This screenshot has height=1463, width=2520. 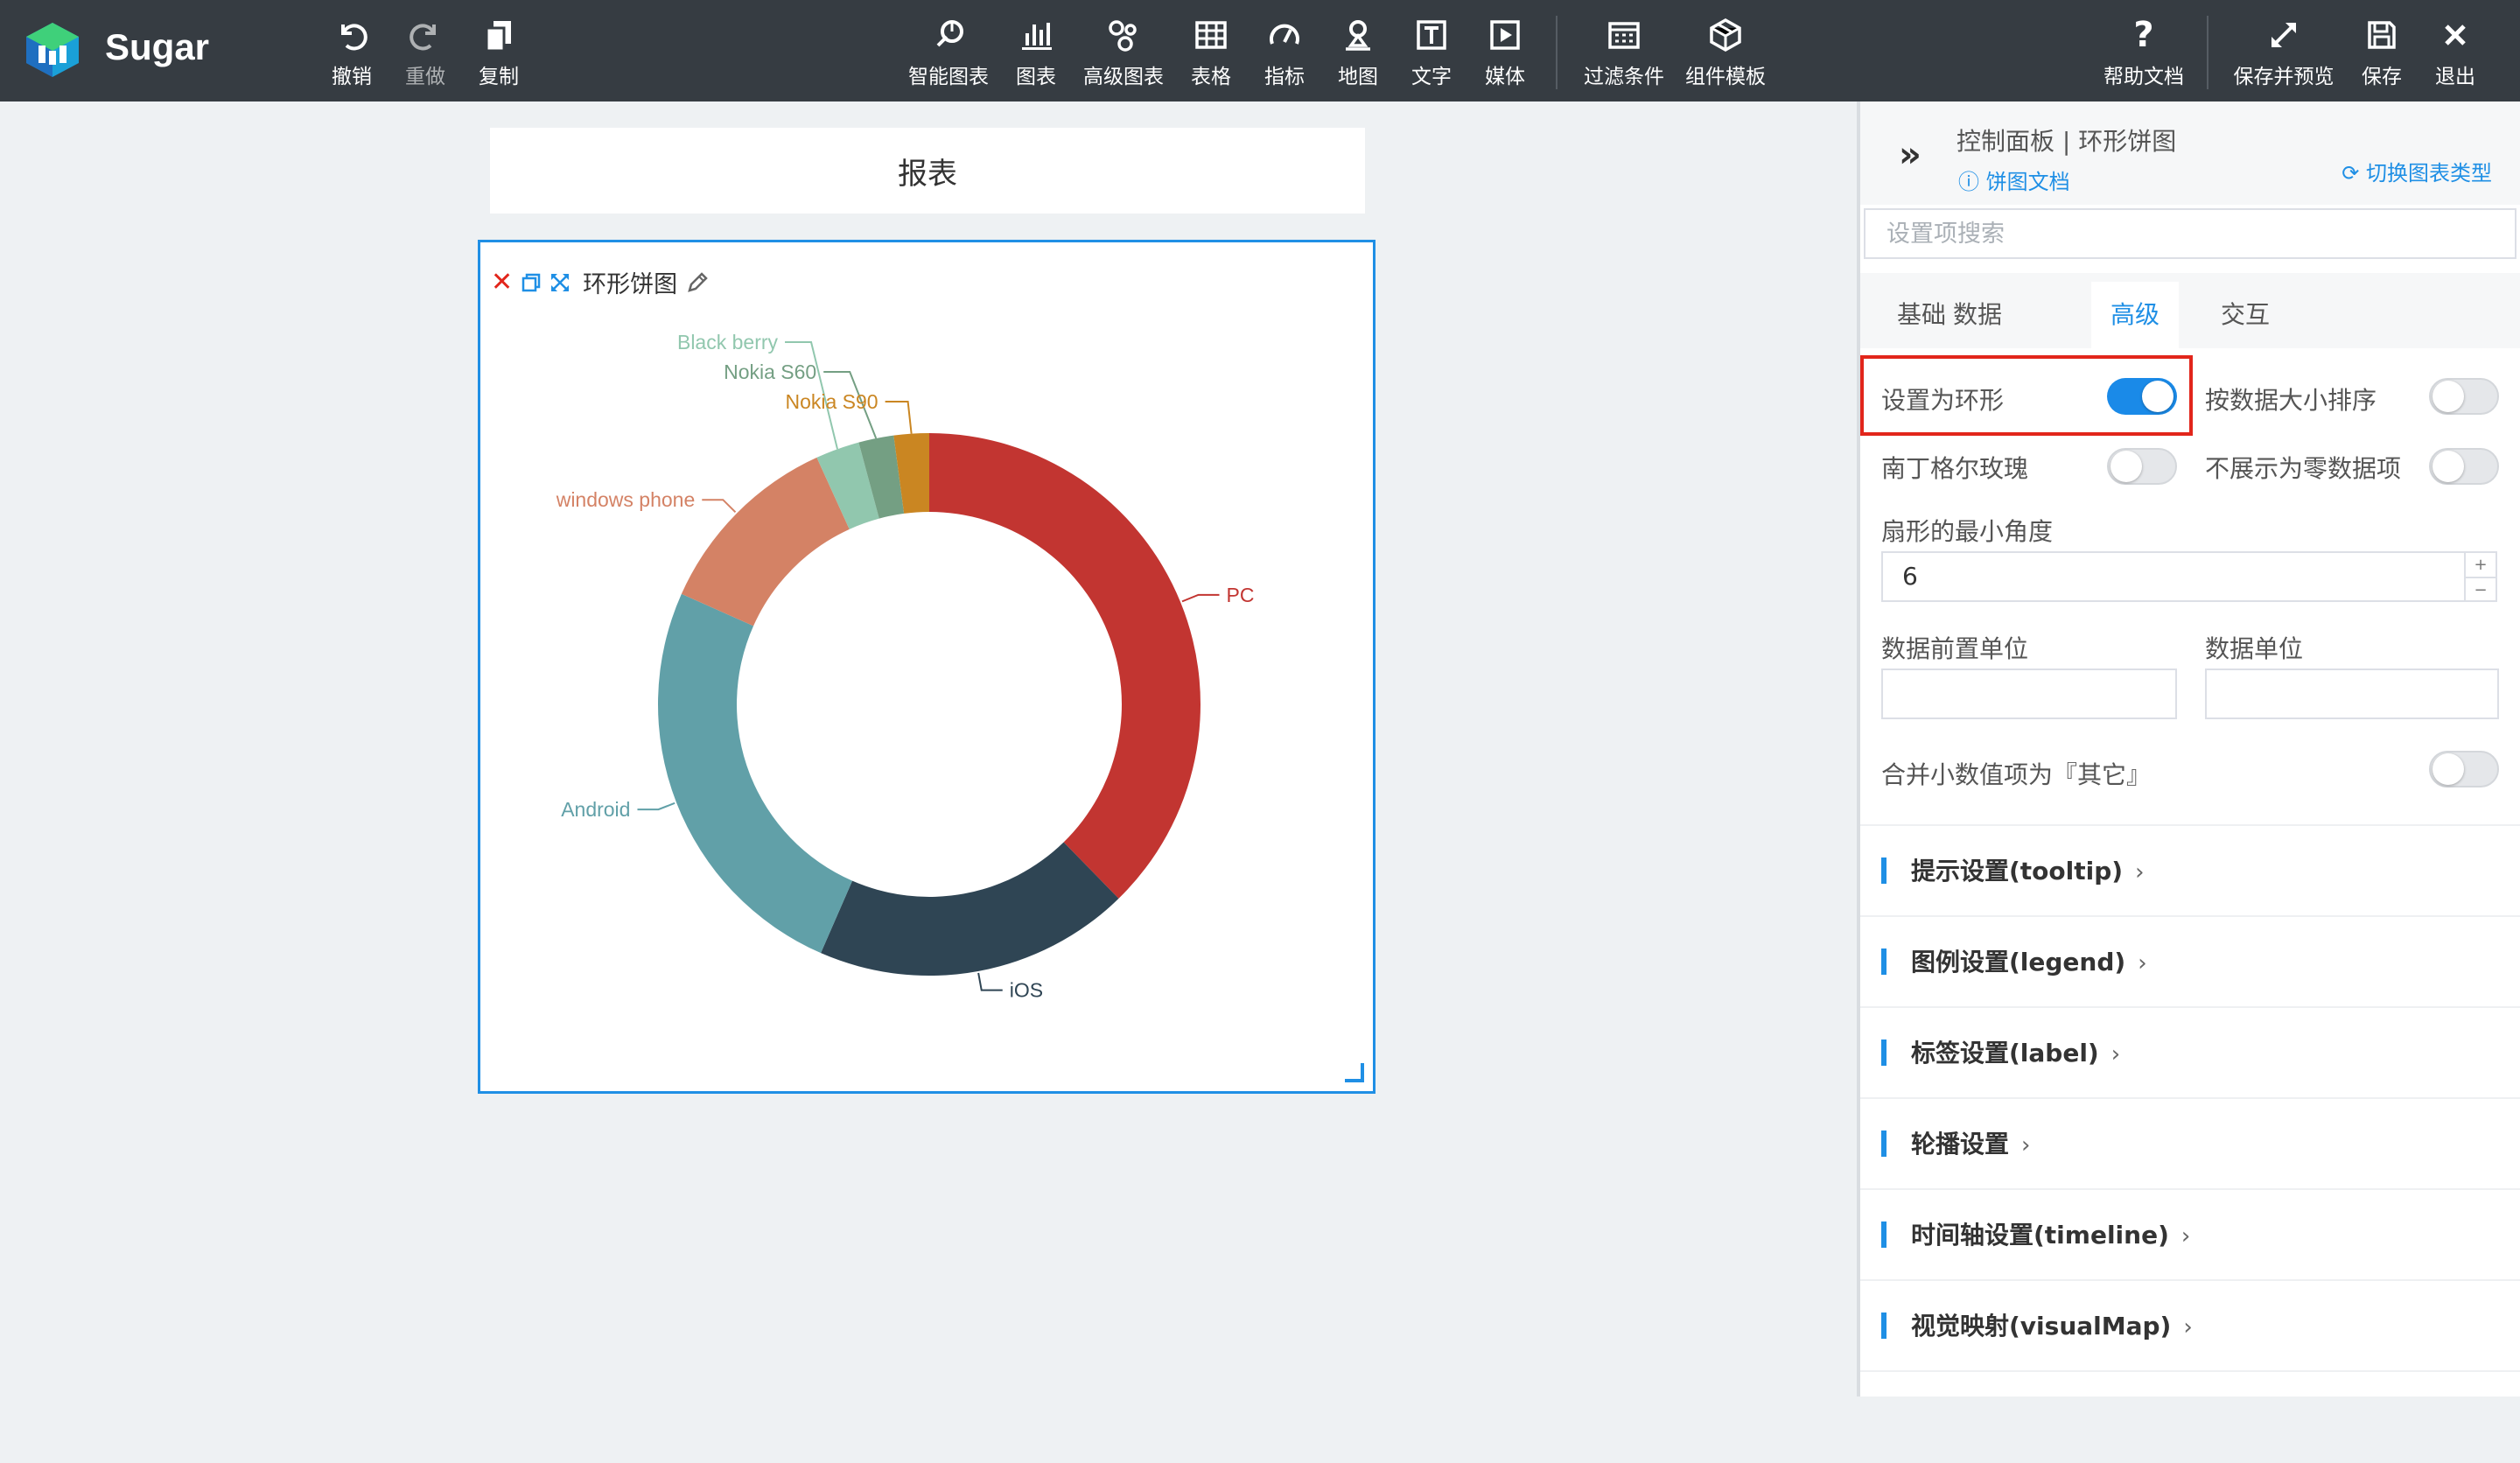 What do you see at coordinates (1910, 155) in the screenshot?
I see `collapse-panel-icon: »` at bounding box center [1910, 155].